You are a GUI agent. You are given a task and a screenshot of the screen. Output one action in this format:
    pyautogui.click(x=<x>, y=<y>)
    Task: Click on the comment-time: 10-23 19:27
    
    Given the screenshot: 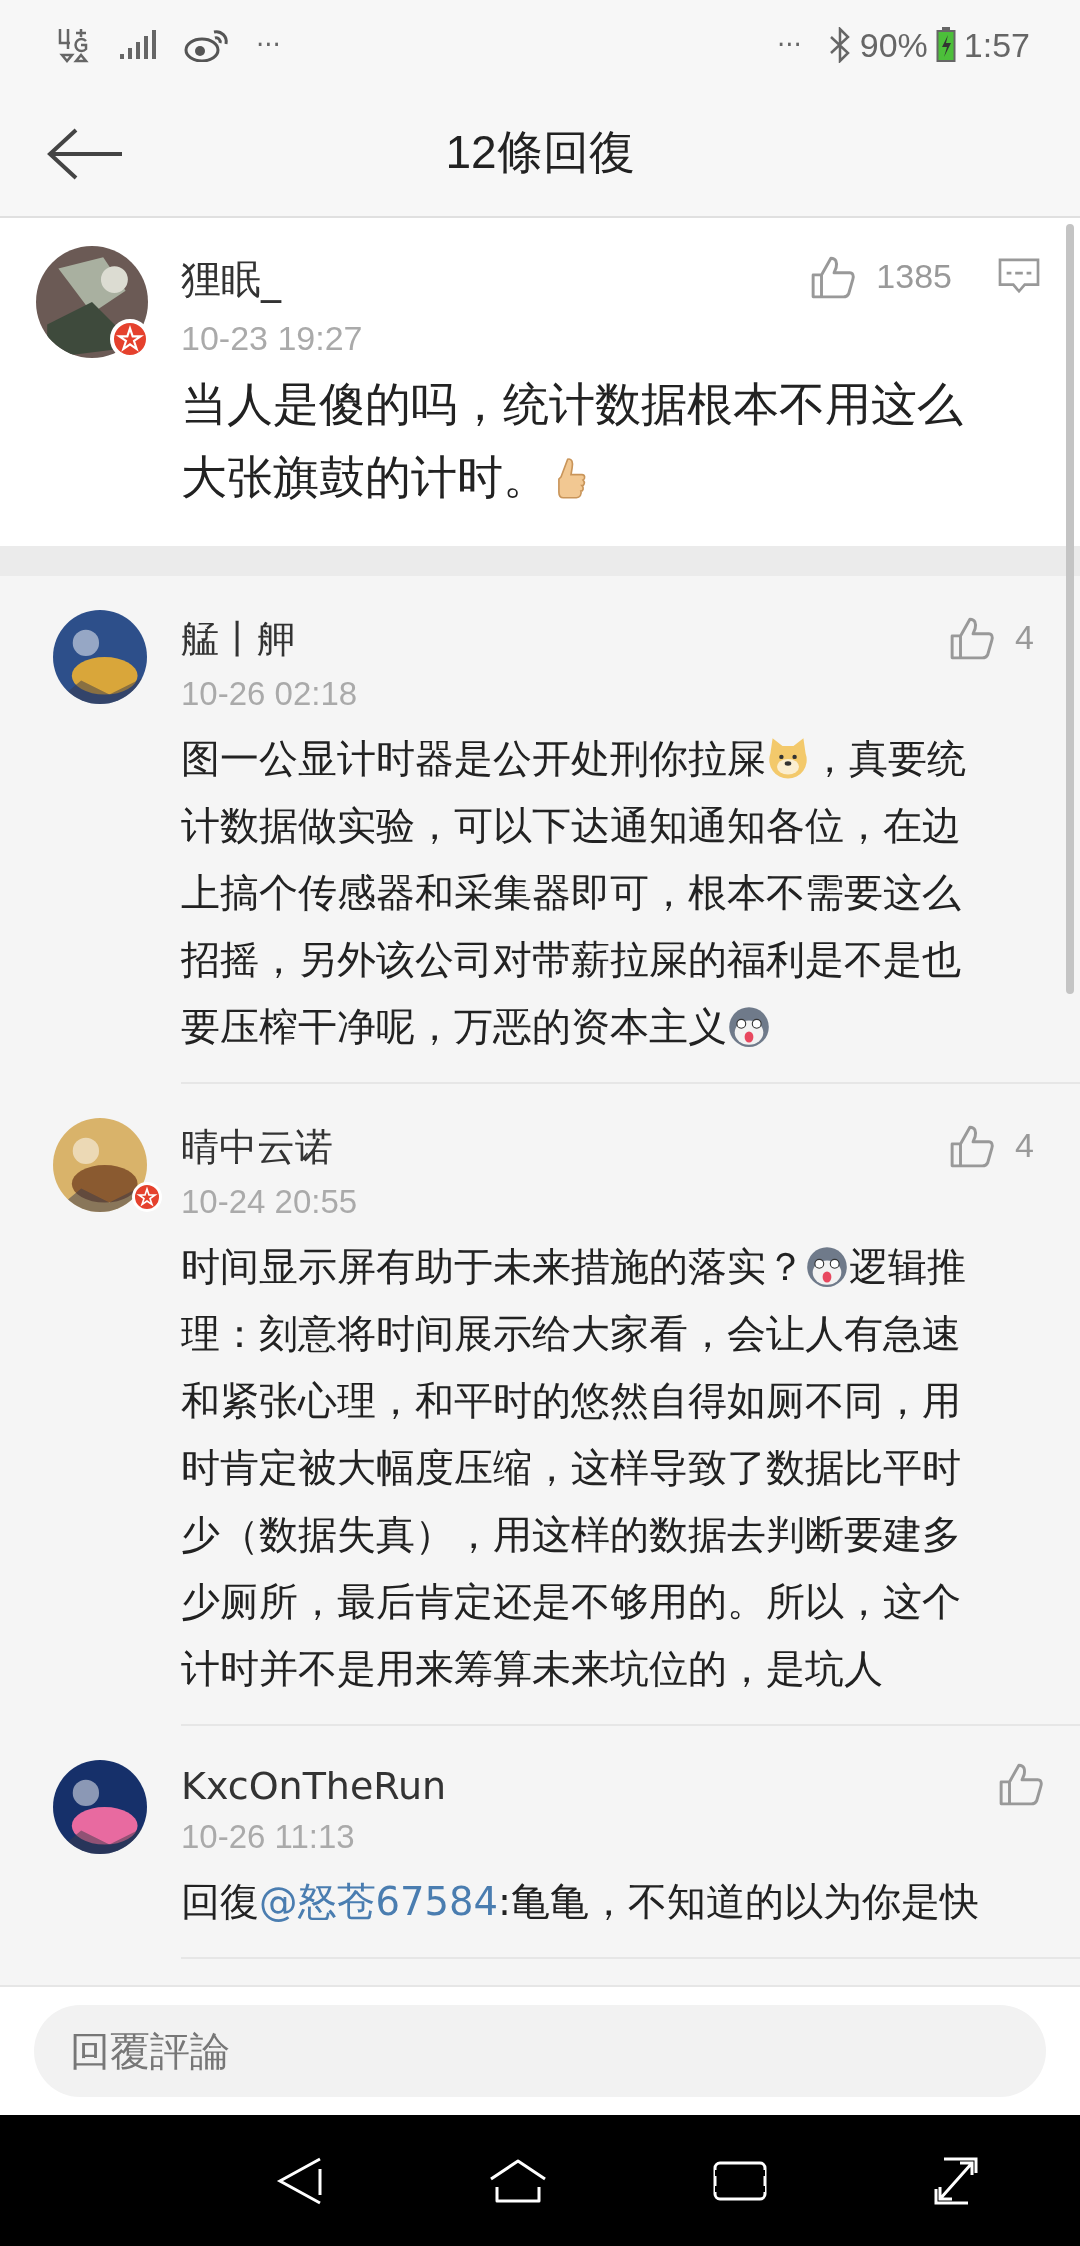 What is the action you would take?
    pyautogui.click(x=272, y=338)
    